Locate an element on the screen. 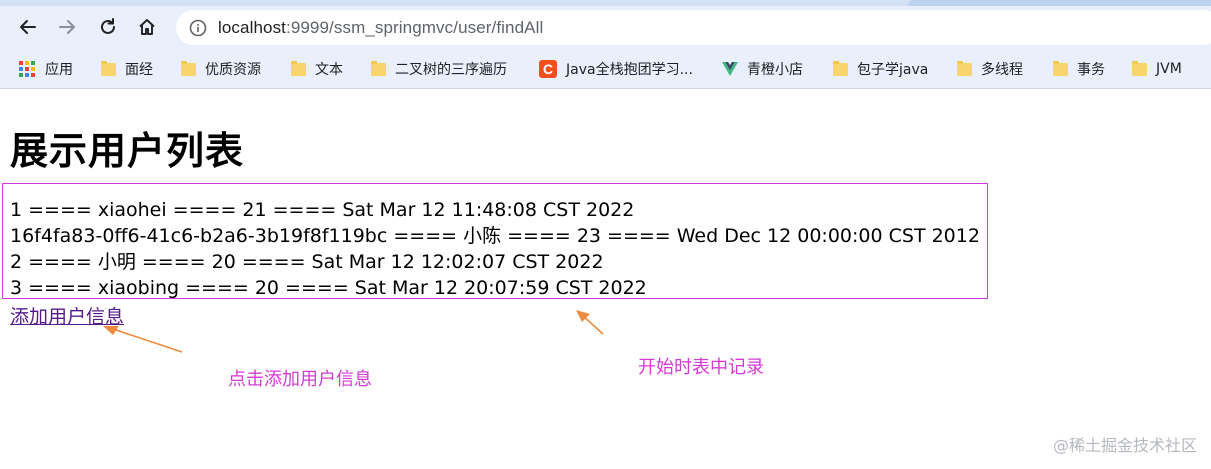 The image size is (1211, 469). home-button is located at coordinates (147, 27).